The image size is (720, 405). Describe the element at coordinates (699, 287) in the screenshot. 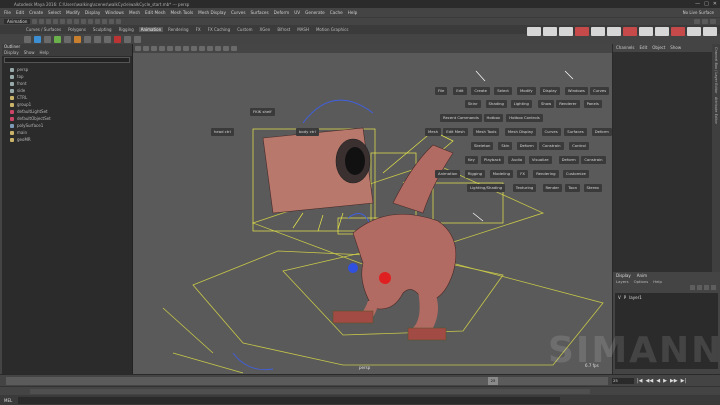

I see `layer-down-icon` at that location.